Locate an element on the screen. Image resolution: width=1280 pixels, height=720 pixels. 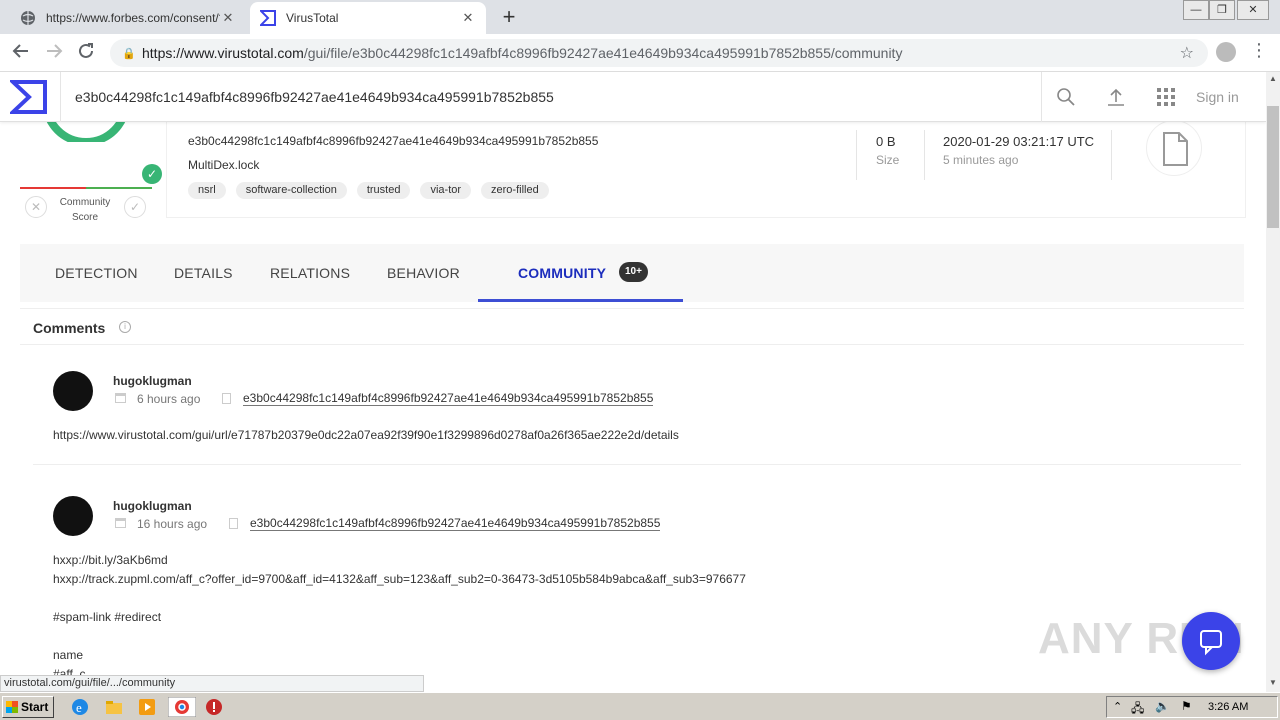
score-bar is located at coordinates (86, 188).